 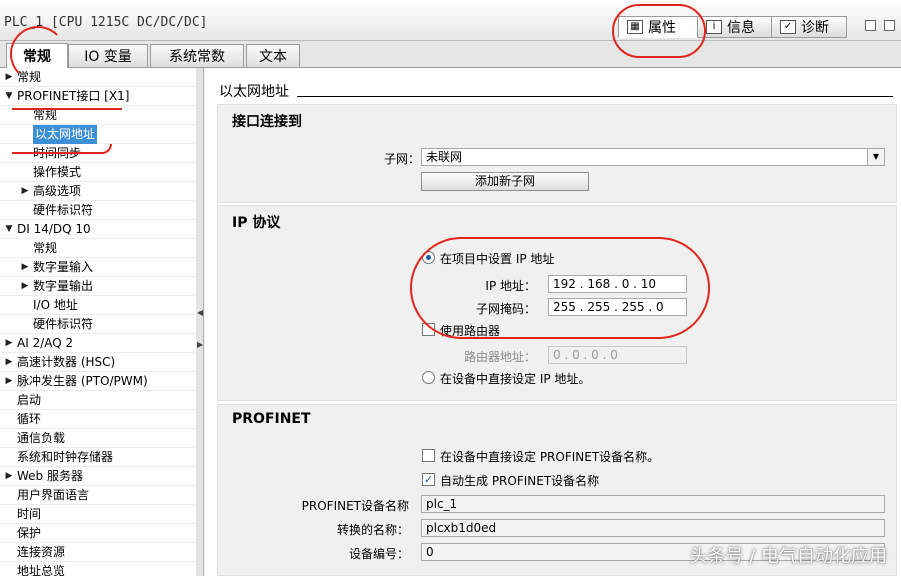 I want to click on tab-texts: 文本, so click(x=273, y=55).